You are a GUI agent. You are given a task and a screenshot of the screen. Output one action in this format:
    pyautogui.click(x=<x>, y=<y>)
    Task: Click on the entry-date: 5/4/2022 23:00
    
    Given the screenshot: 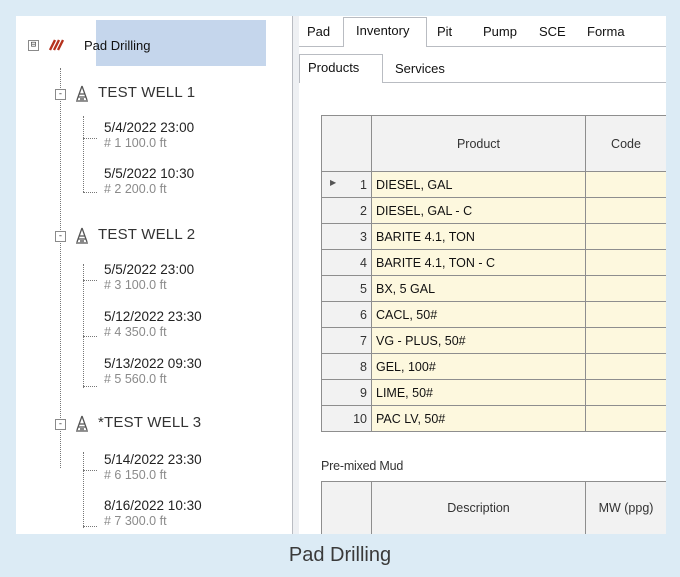 What is the action you would take?
    pyautogui.click(x=149, y=127)
    